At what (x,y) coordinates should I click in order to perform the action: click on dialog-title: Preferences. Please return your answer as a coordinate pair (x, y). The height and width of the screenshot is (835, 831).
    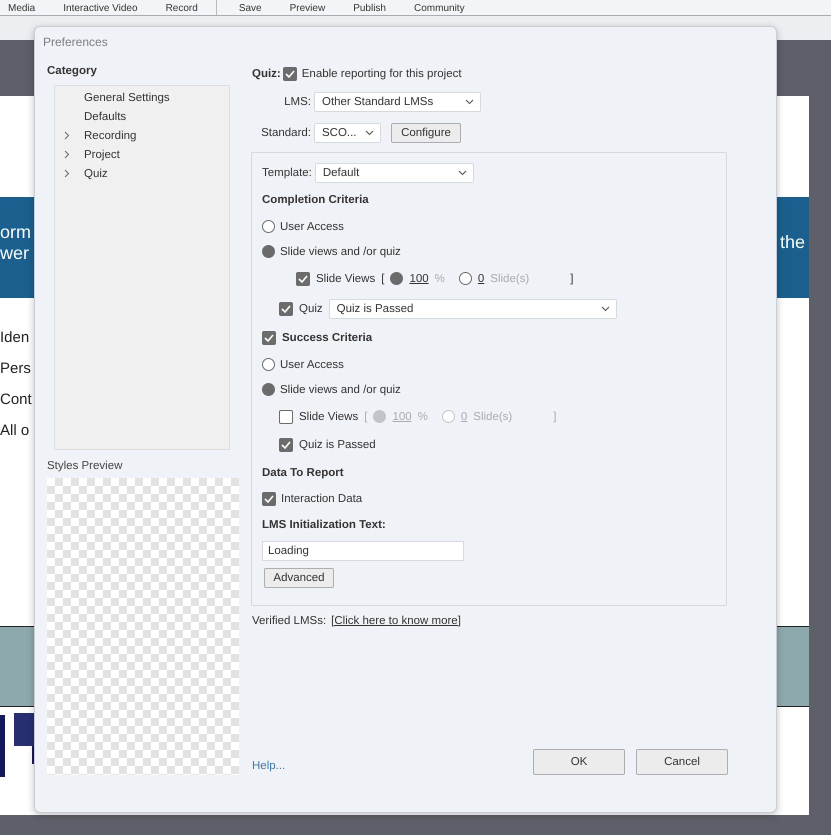
    Looking at the image, I should click on (75, 42).